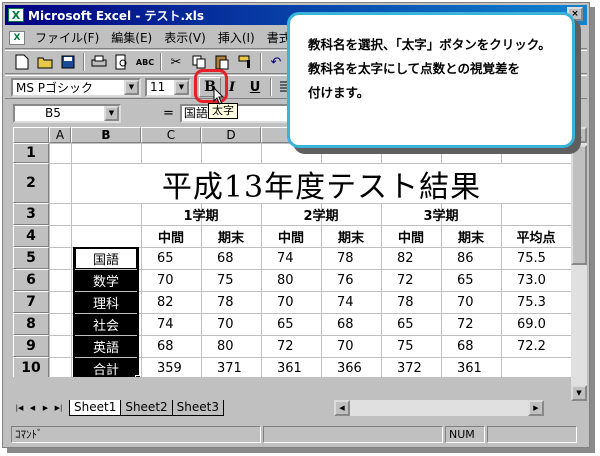  What do you see at coordinates (19, 407) in the screenshot?
I see `first-sheet-icon: |◀` at bounding box center [19, 407].